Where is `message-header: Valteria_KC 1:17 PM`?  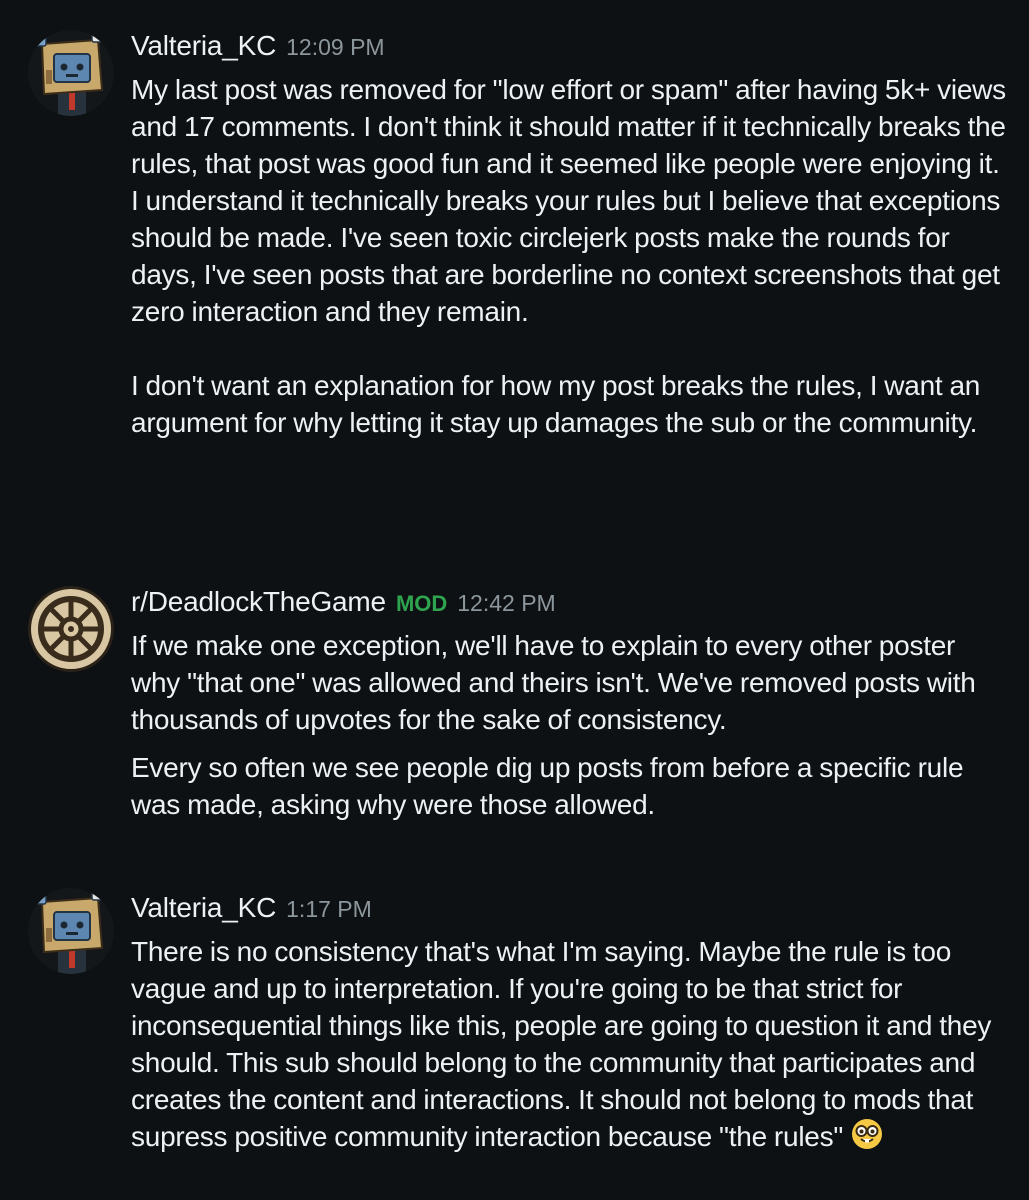
message-header: Valteria_KC 1:17 PM is located at coordinates (571, 908).